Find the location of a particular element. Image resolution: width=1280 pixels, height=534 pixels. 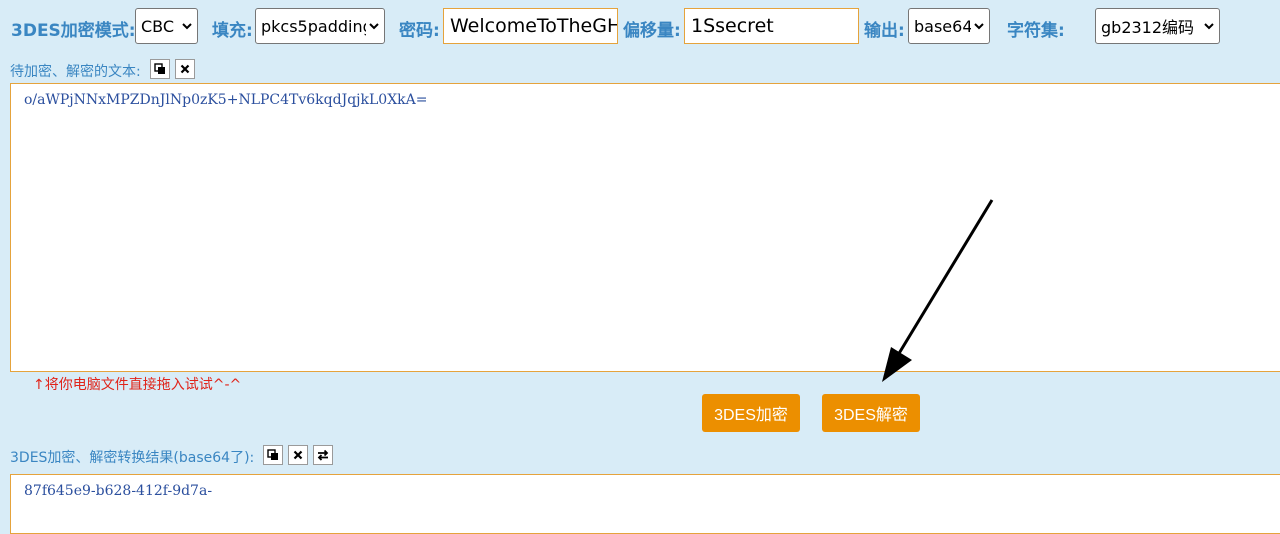

clear-input-button is located at coordinates (185, 69).